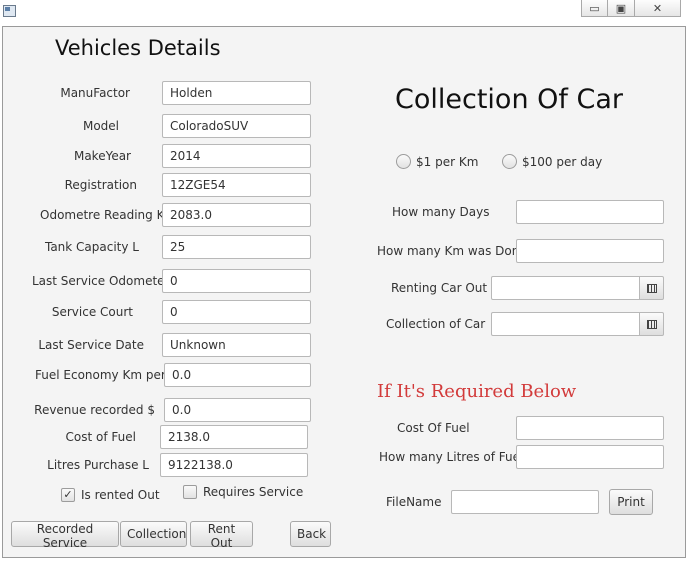 This screenshot has height=564, width=689. What do you see at coordinates (100, 126) in the screenshot?
I see `model-label: Model` at bounding box center [100, 126].